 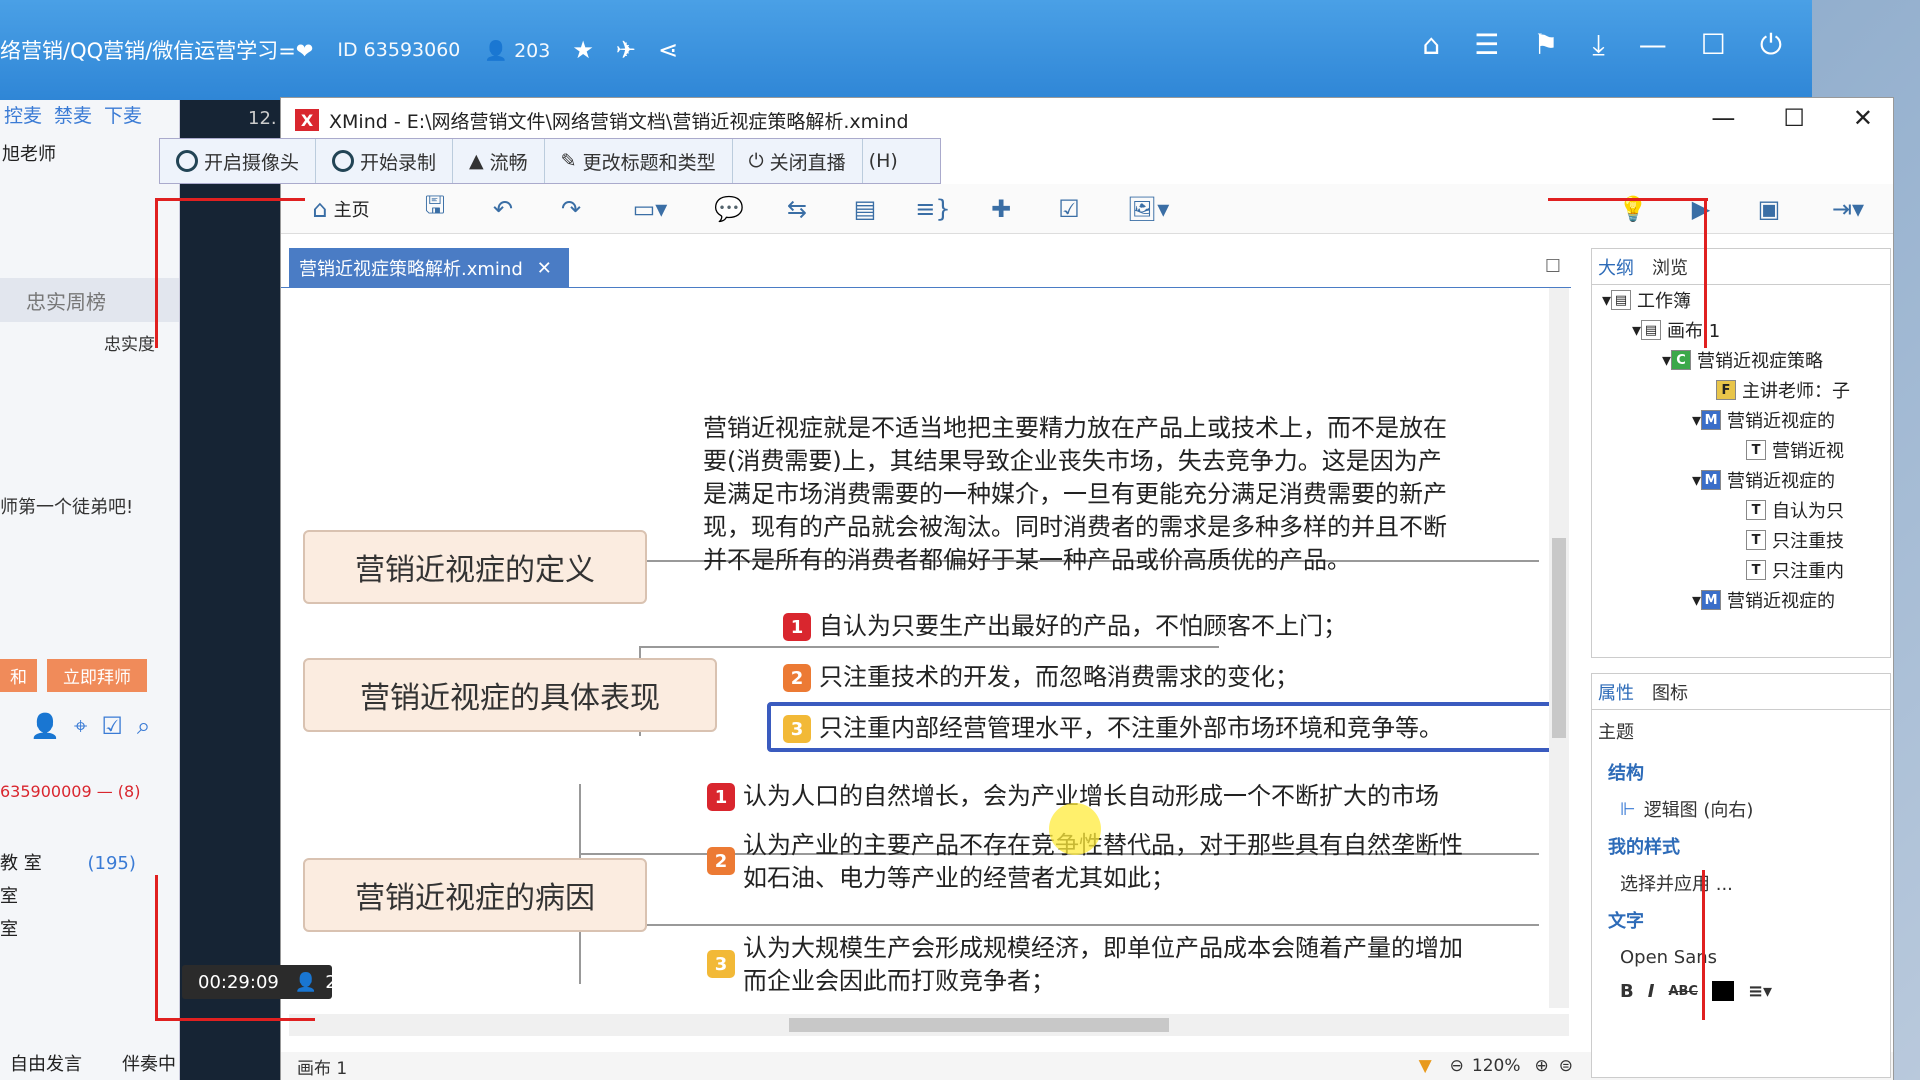 I want to click on open-camera-button: 开启摄像头, so click(x=238, y=161).